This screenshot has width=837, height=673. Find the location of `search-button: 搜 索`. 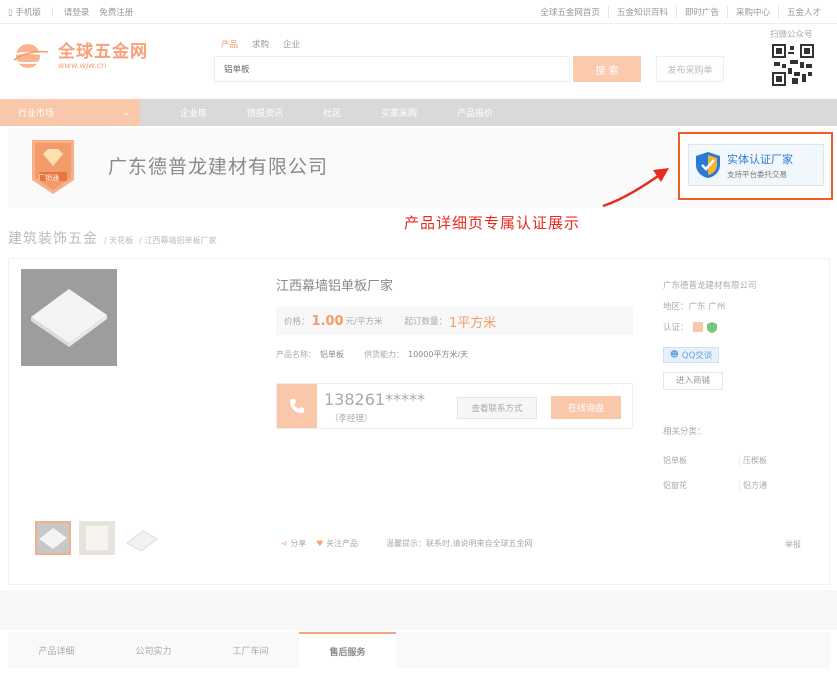

search-button: 搜 索 is located at coordinates (607, 69).